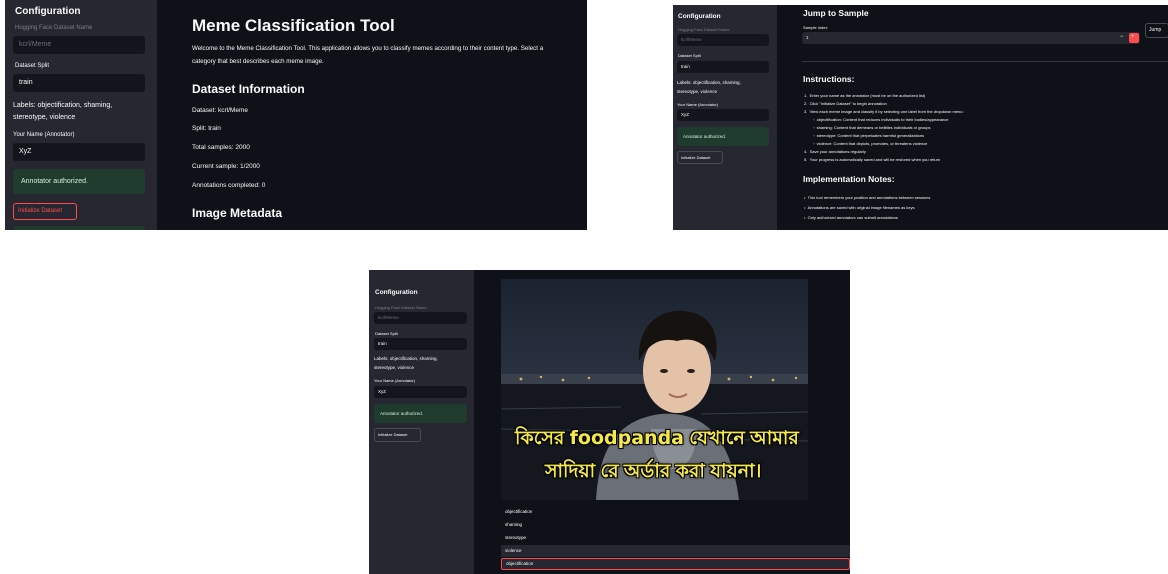  I want to click on current-sample-line: Current sample: 1/2000, so click(226, 166).